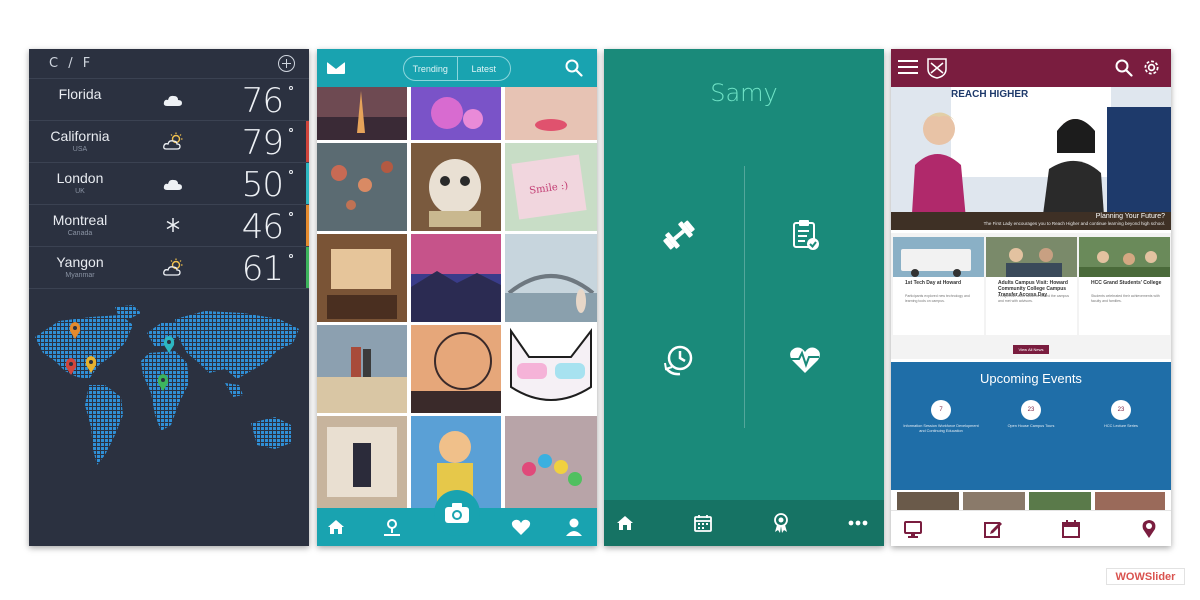  What do you see at coordinates (169, 184) in the screenshot?
I see `city-row: London UK 50` at bounding box center [169, 184].